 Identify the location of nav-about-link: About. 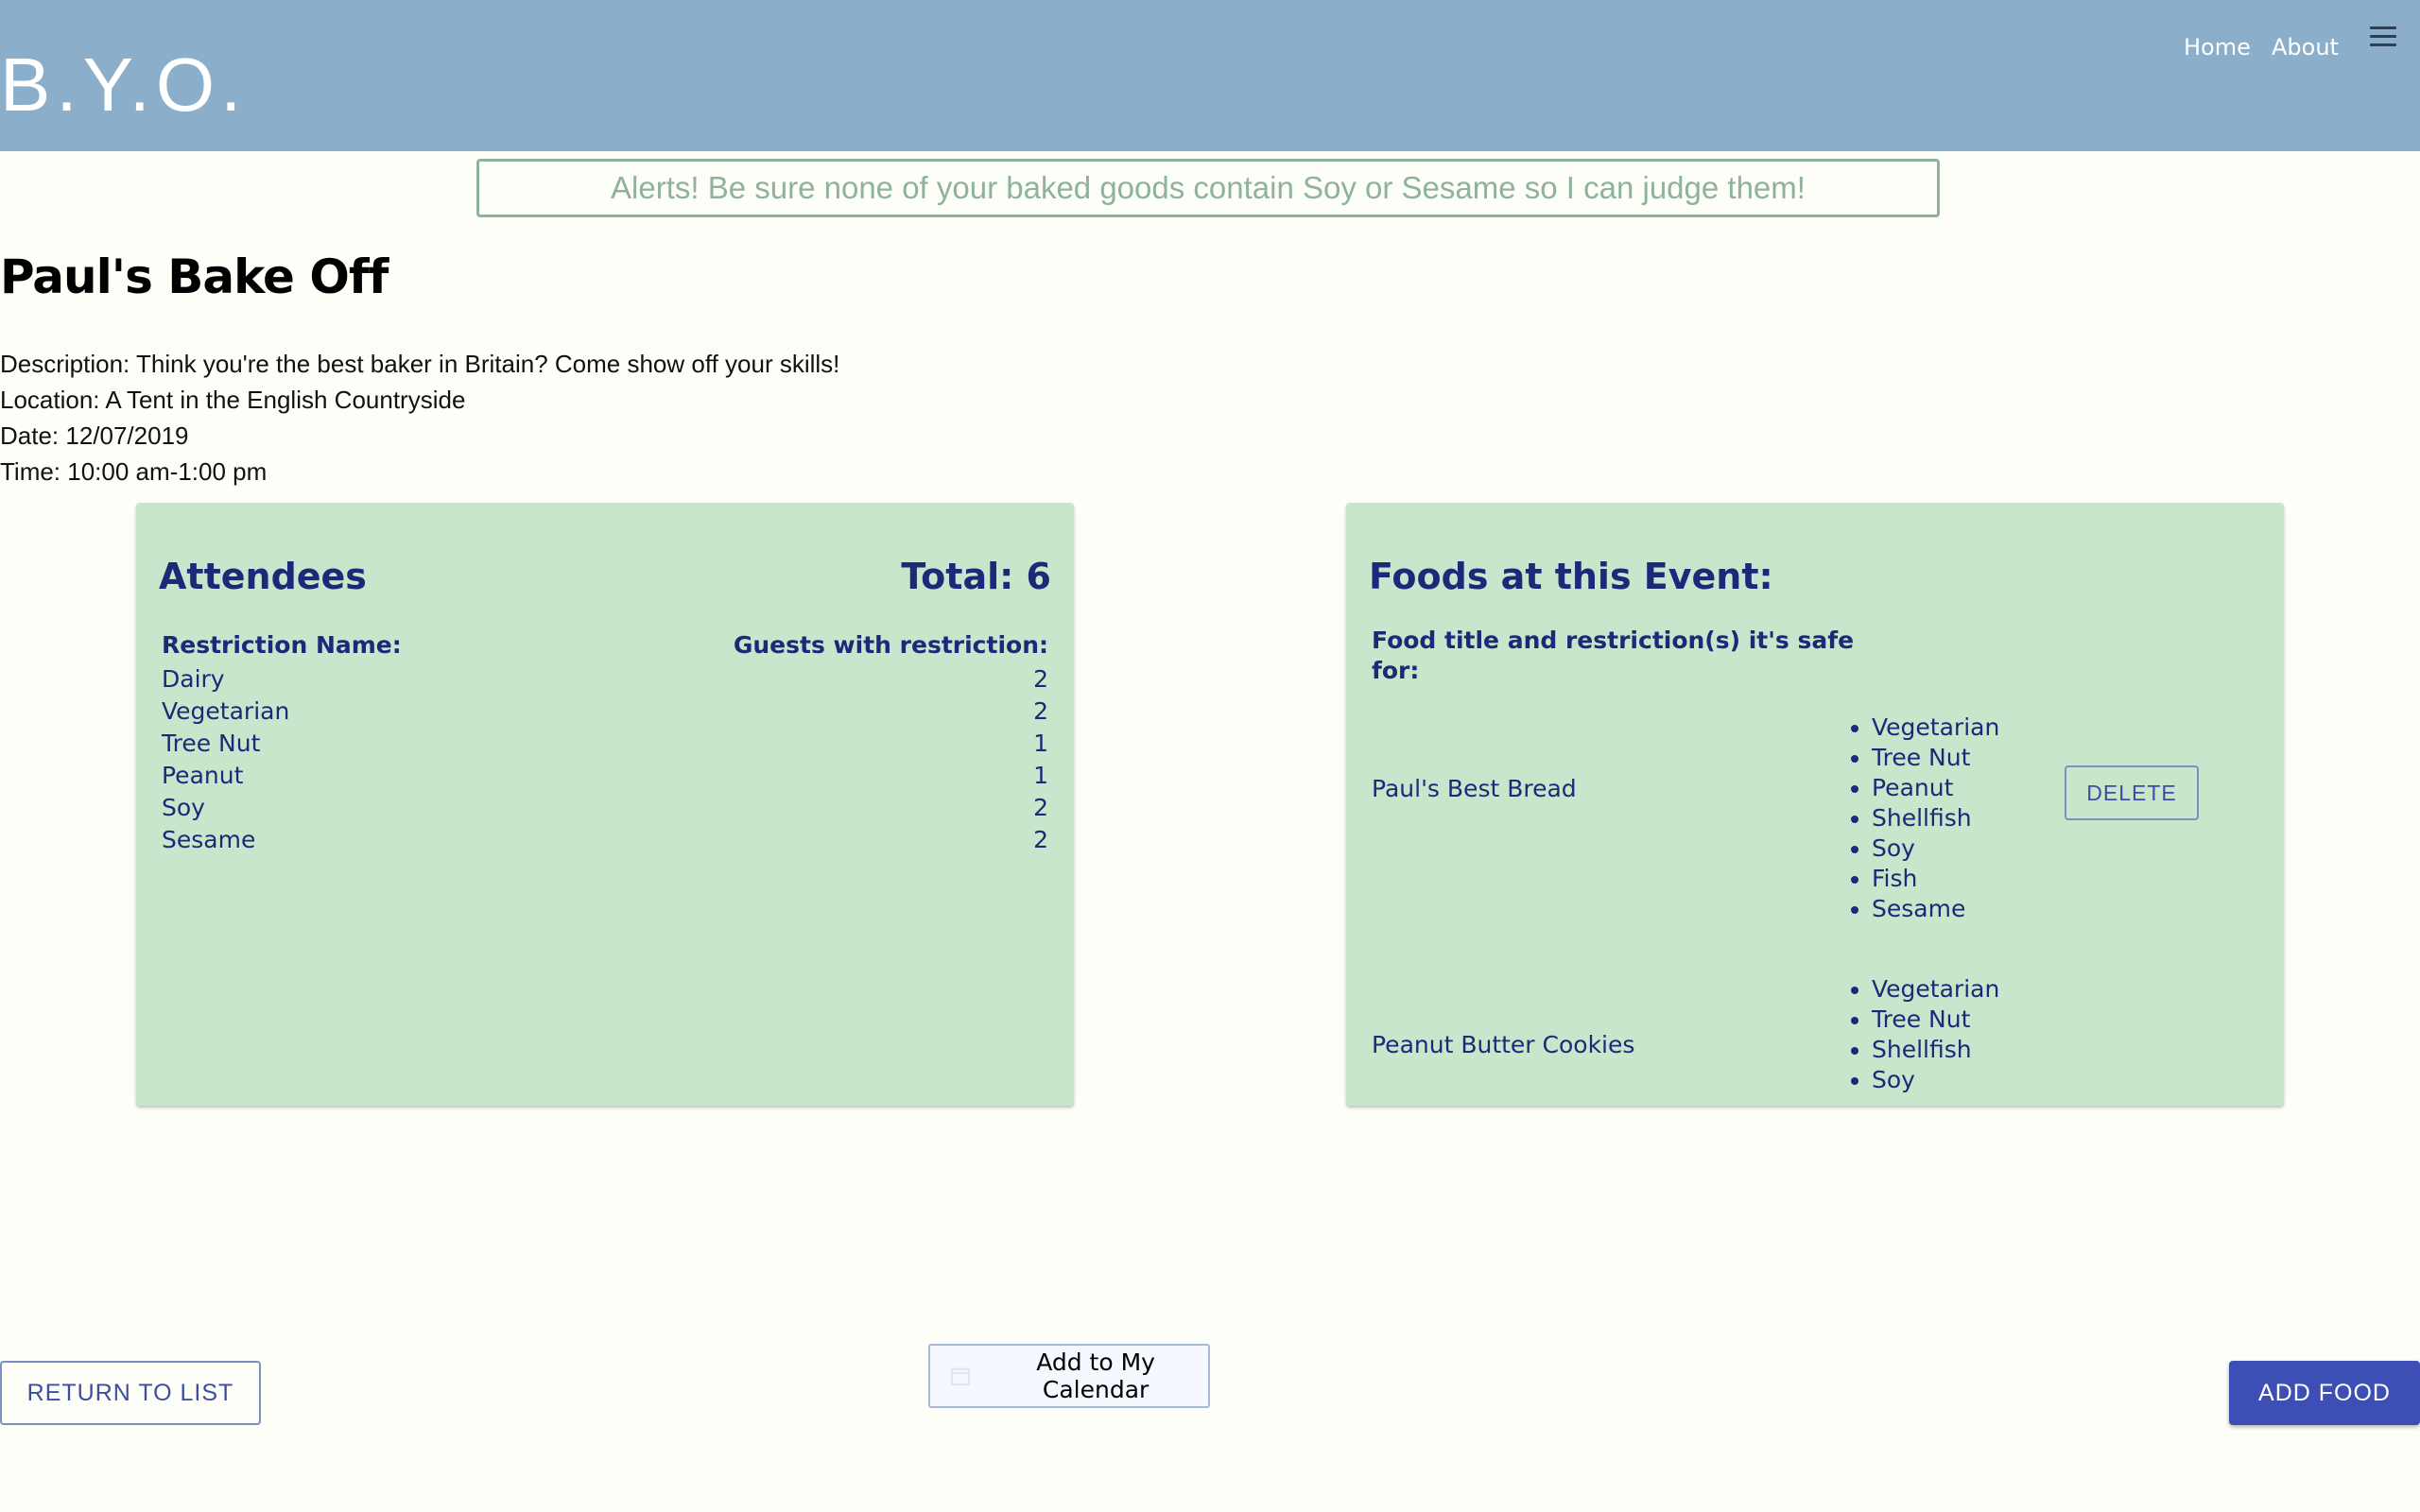
(2305, 47).